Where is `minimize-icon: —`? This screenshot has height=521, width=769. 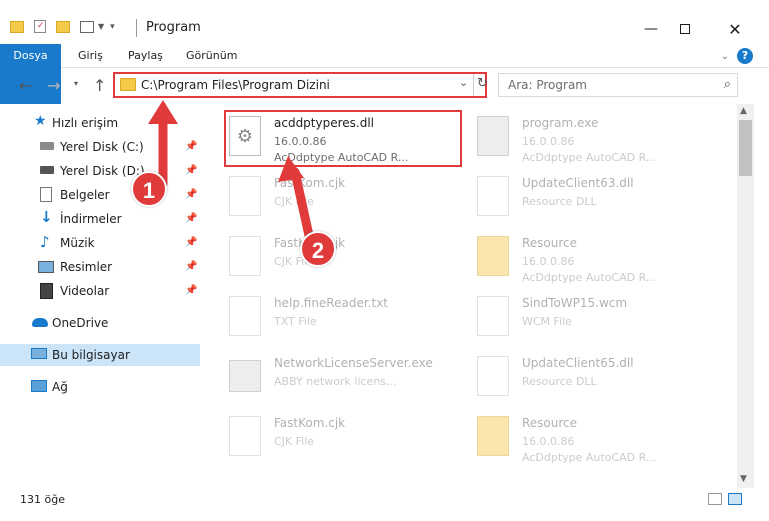 minimize-icon: — is located at coordinates (651, 29).